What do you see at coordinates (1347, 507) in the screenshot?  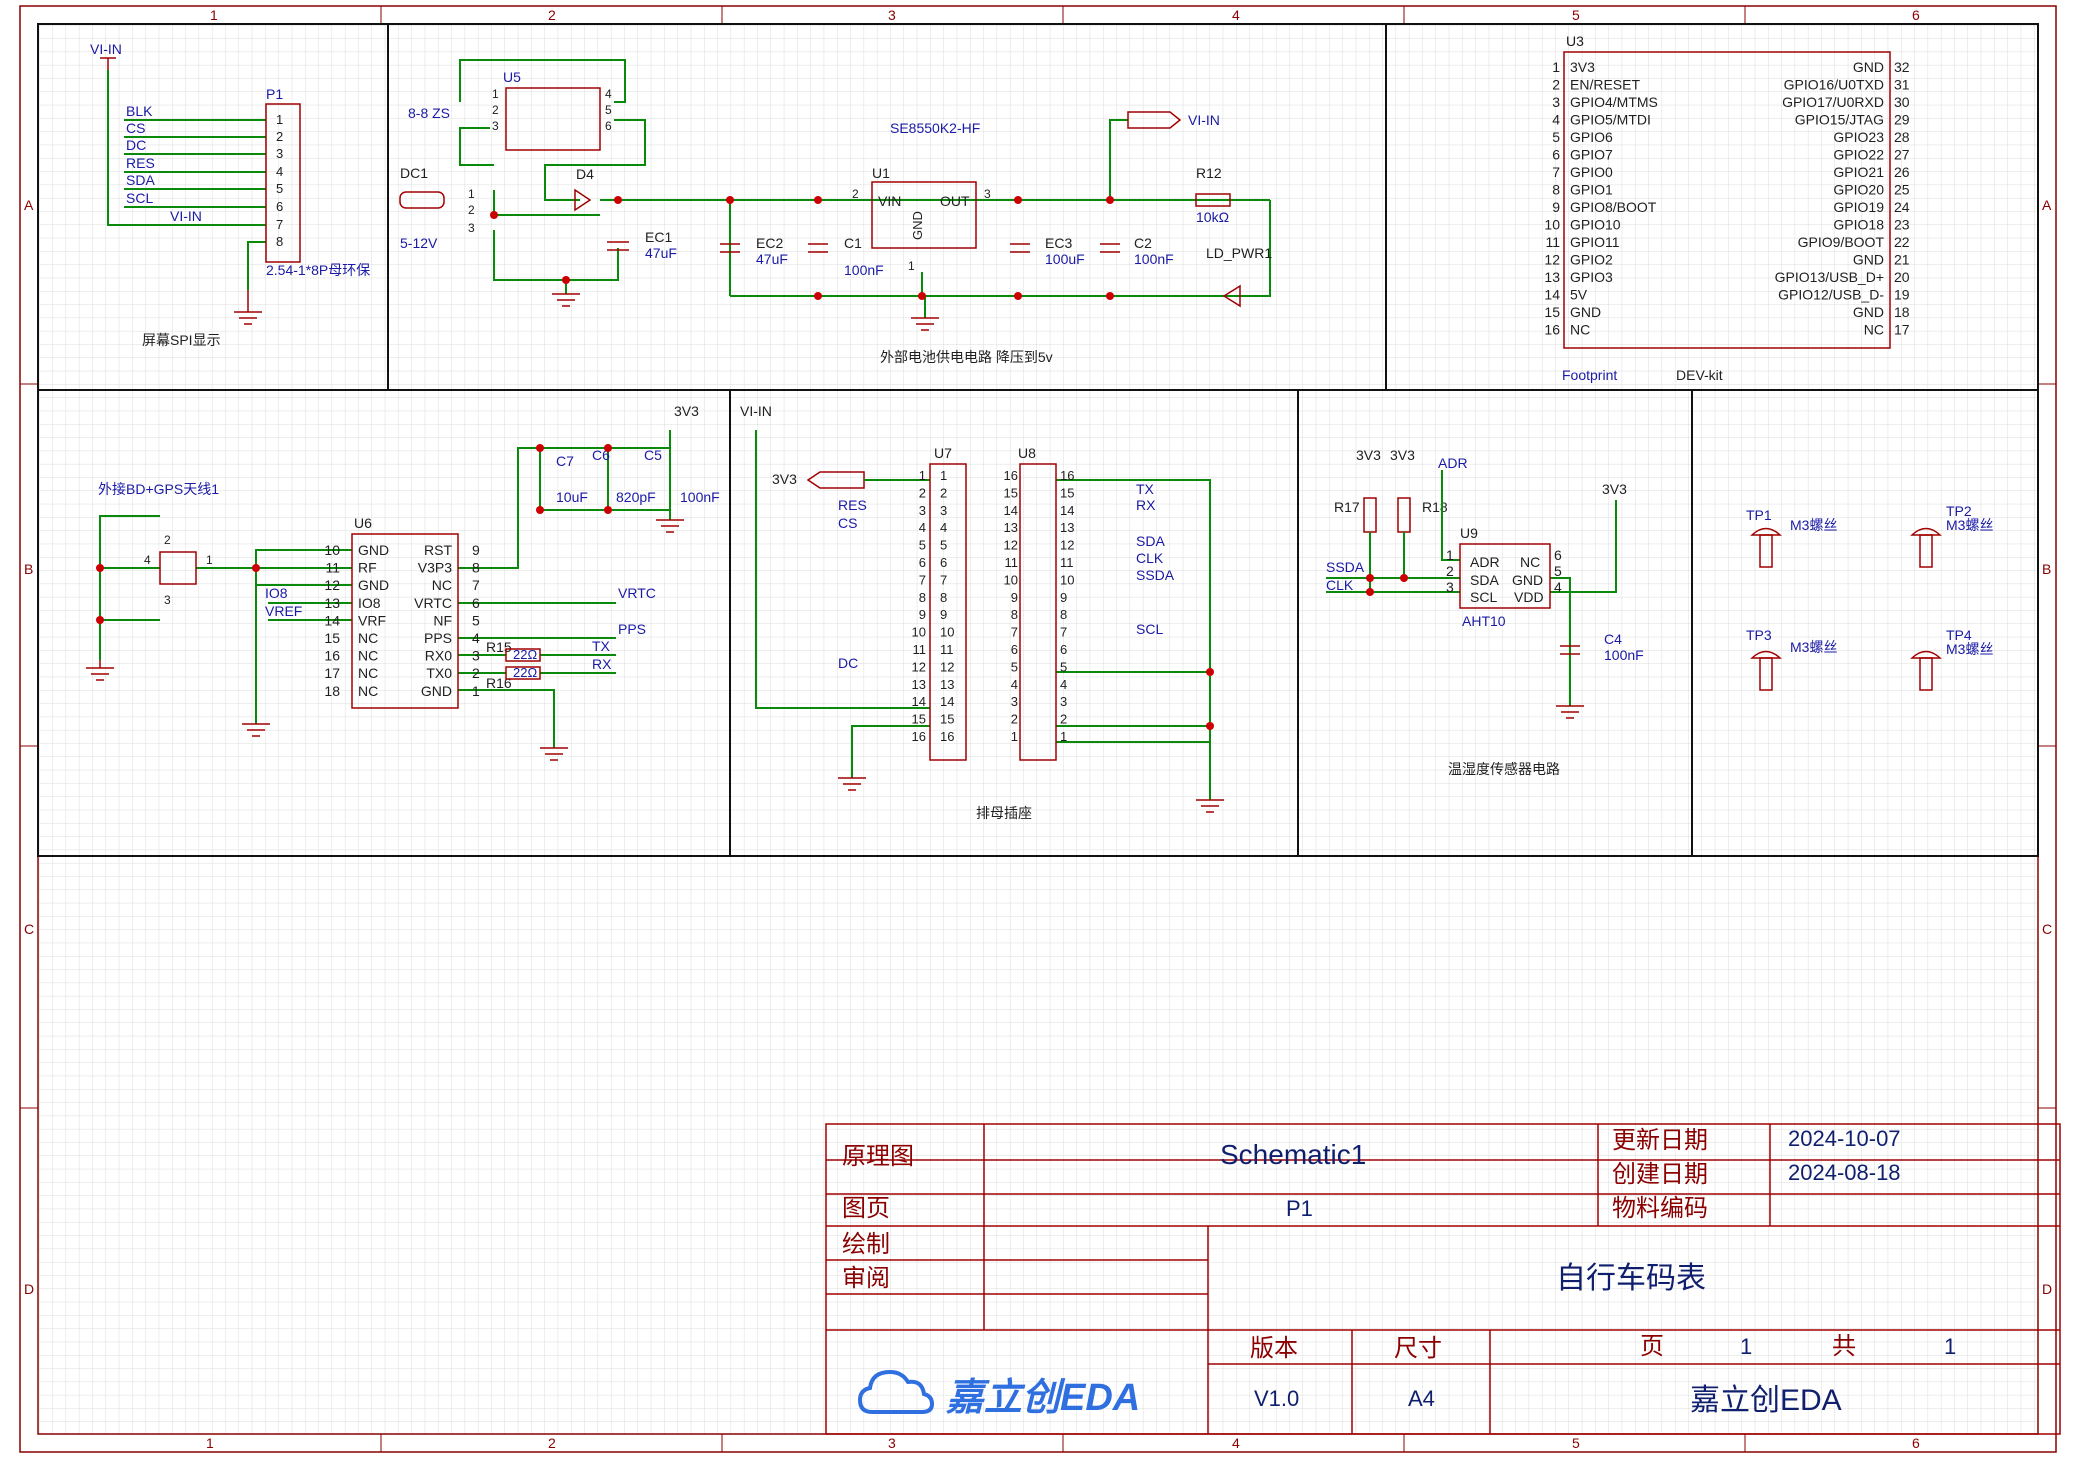 I see `r17-designator: R17` at bounding box center [1347, 507].